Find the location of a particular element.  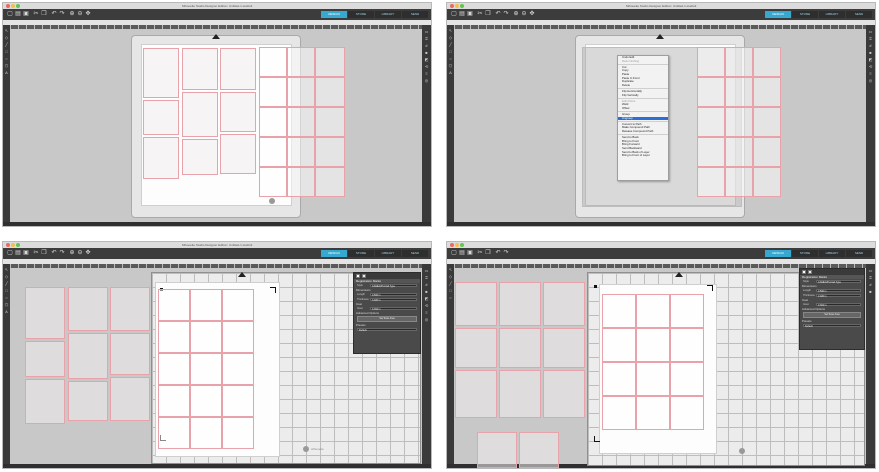

menu-item-release-compound-path: Release Compound Path is located at coordinates (643, 131).